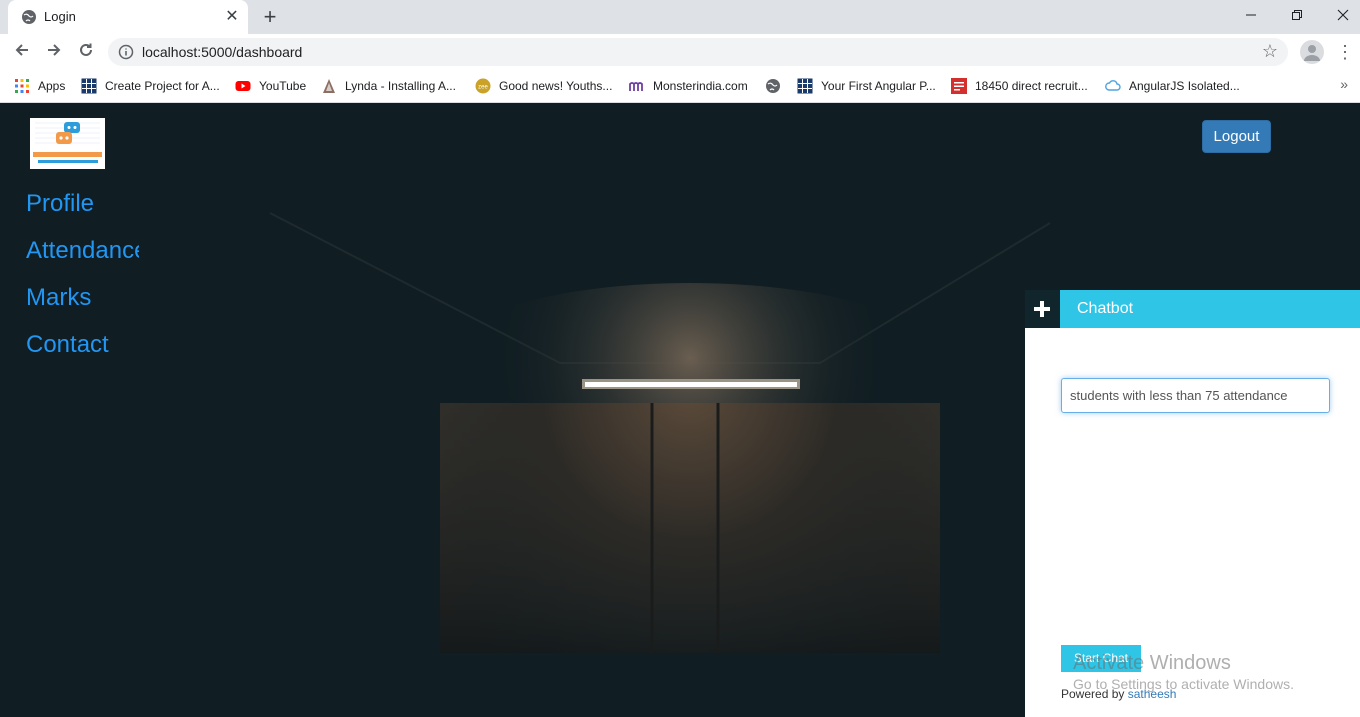 The image size is (1360, 717). What do you see at coordinates (60, 204) in the screenshot?
I see `nav-profile-link: Profile` at bounding box center [60, 204].